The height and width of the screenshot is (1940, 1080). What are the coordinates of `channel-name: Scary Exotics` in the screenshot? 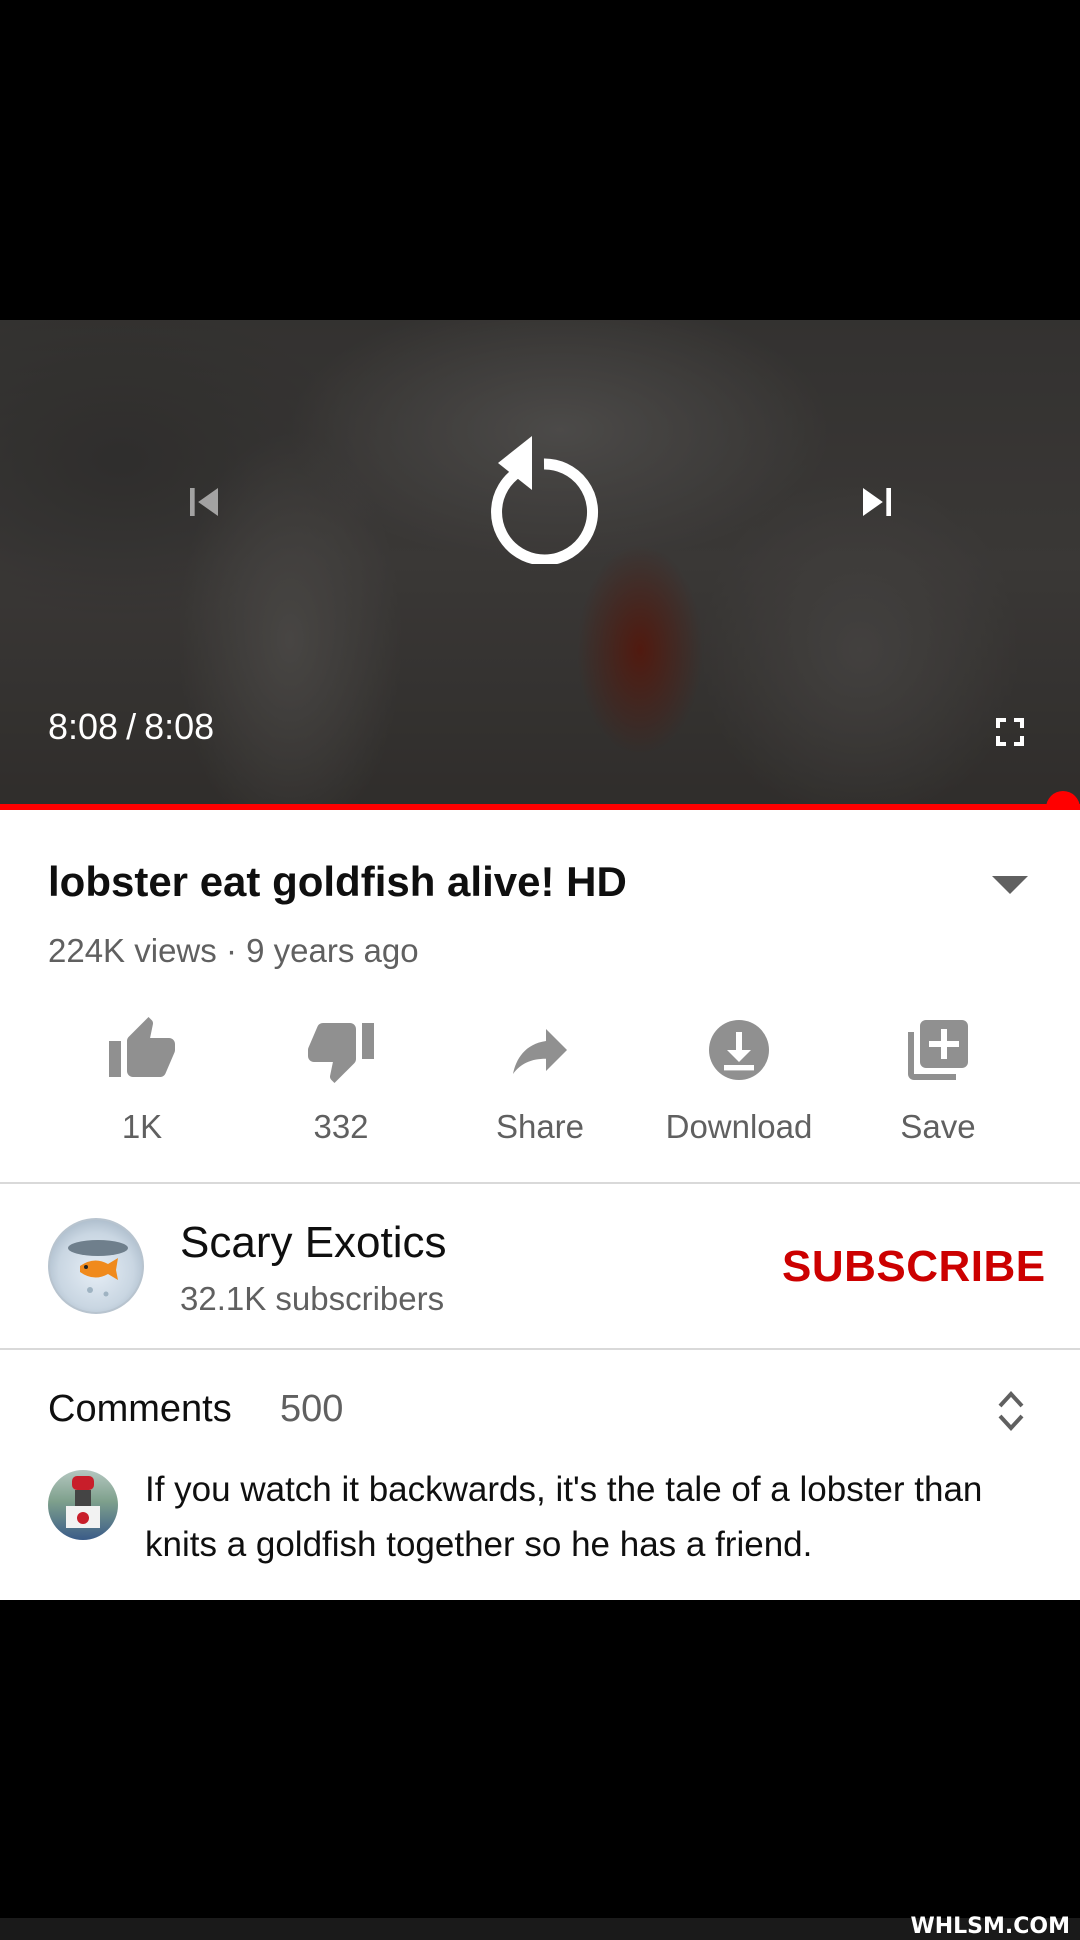 It's located at (313, 1243).